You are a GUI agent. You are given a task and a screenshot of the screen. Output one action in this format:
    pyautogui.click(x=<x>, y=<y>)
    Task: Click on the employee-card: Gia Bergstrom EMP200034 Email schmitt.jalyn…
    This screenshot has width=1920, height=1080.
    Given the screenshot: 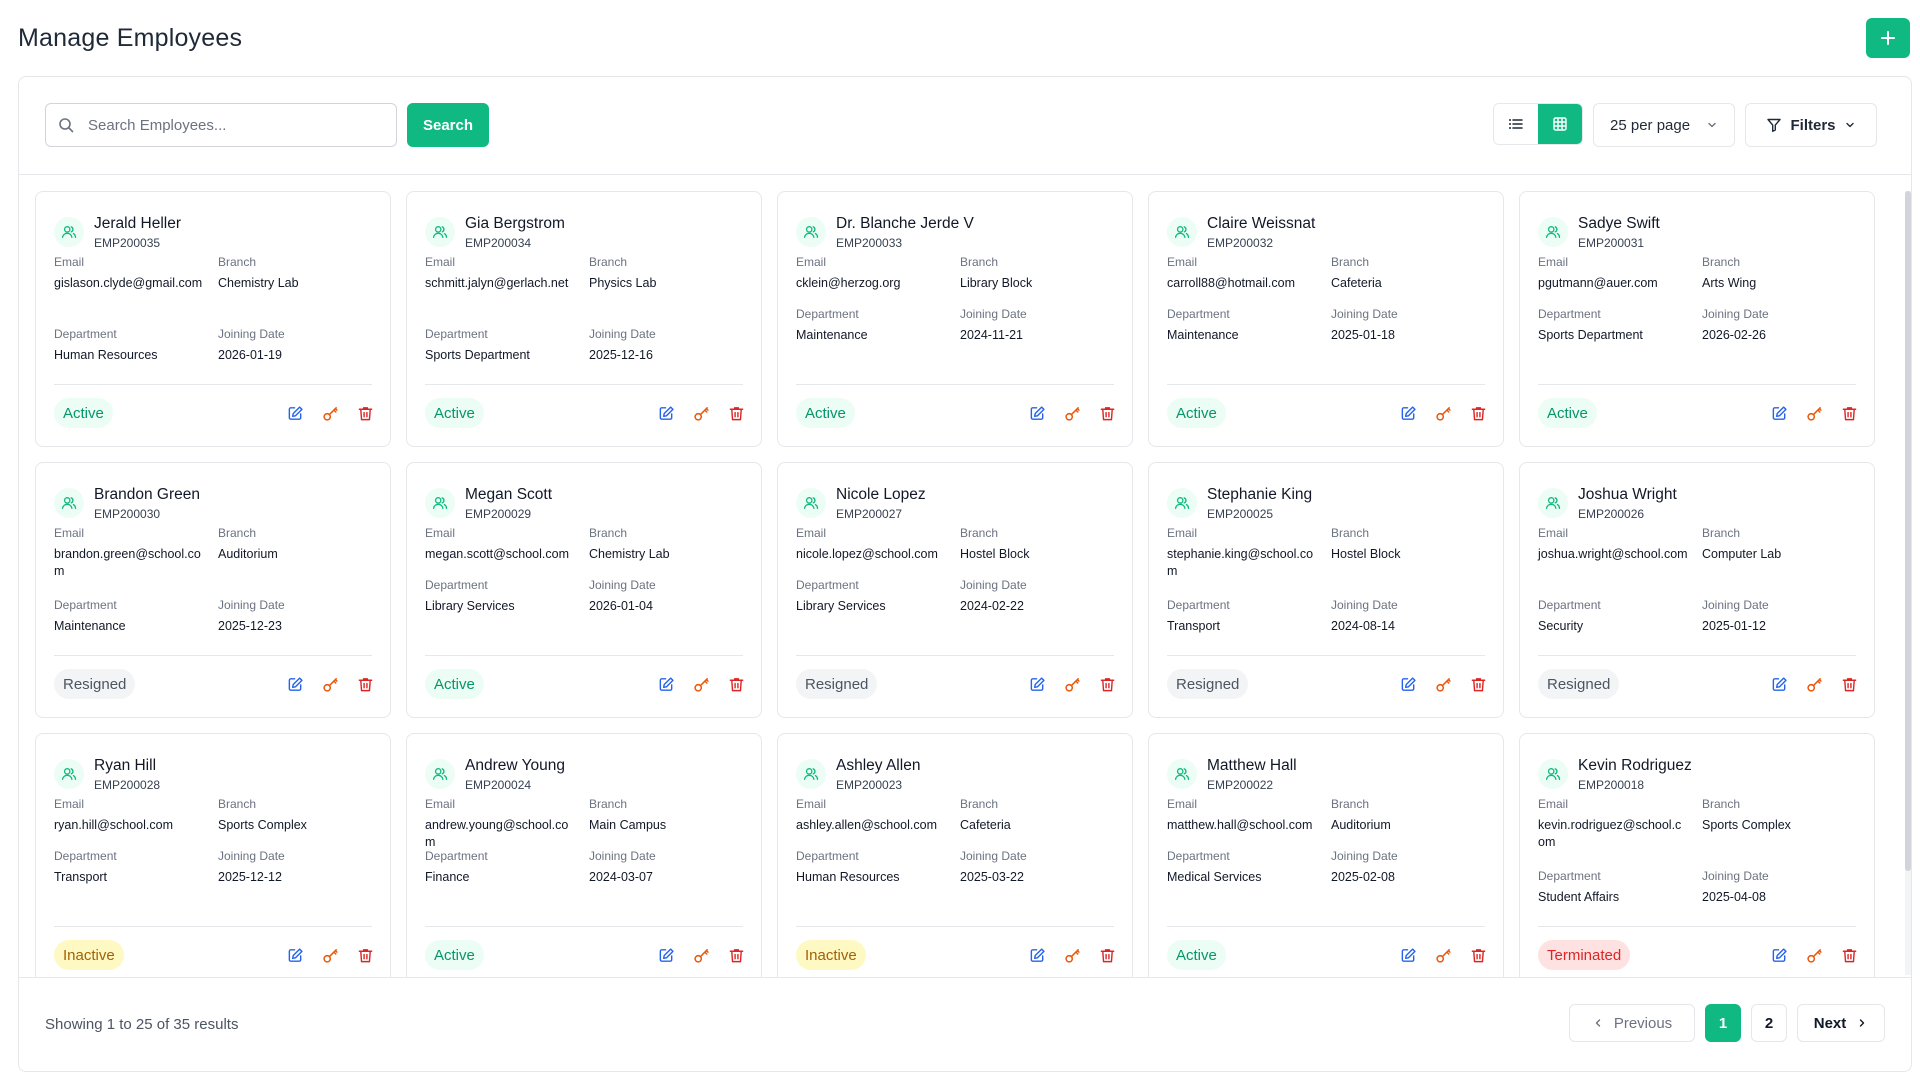 What is the action you would take?
    pyautogui.click(x=584, y=319)
    